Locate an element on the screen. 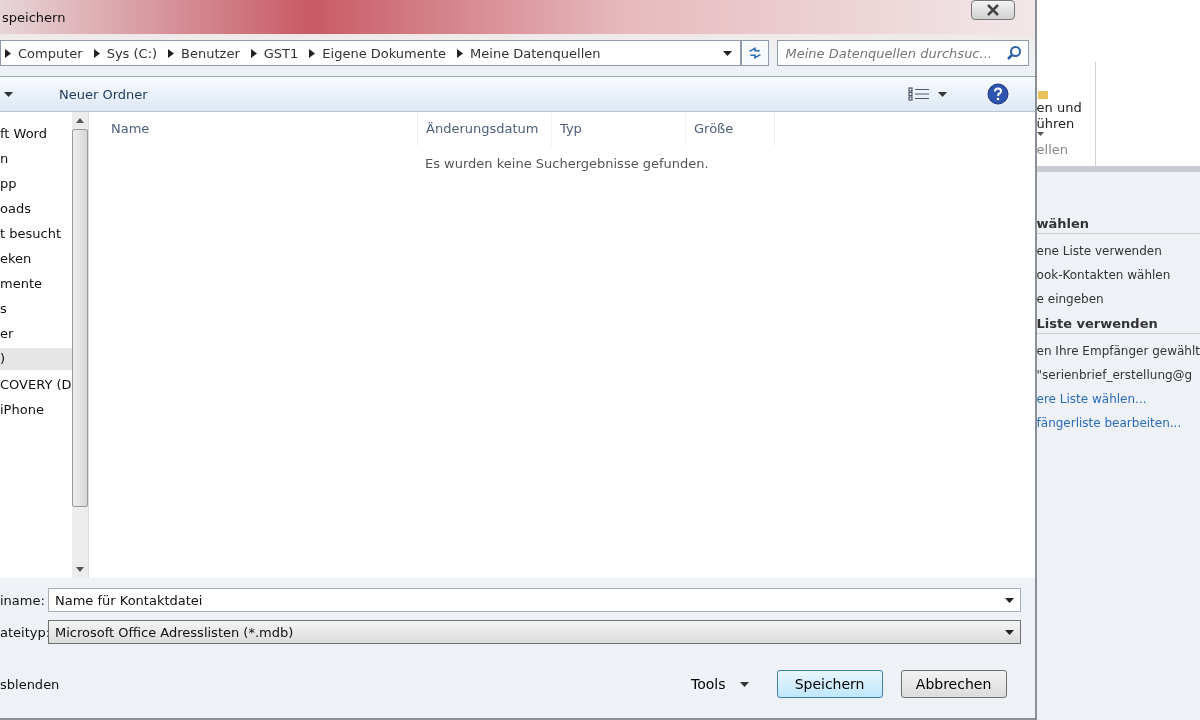 Image resolution: width=1200 pixels, height=720 pixels. scrollbar is located at coordinates (79, 345).